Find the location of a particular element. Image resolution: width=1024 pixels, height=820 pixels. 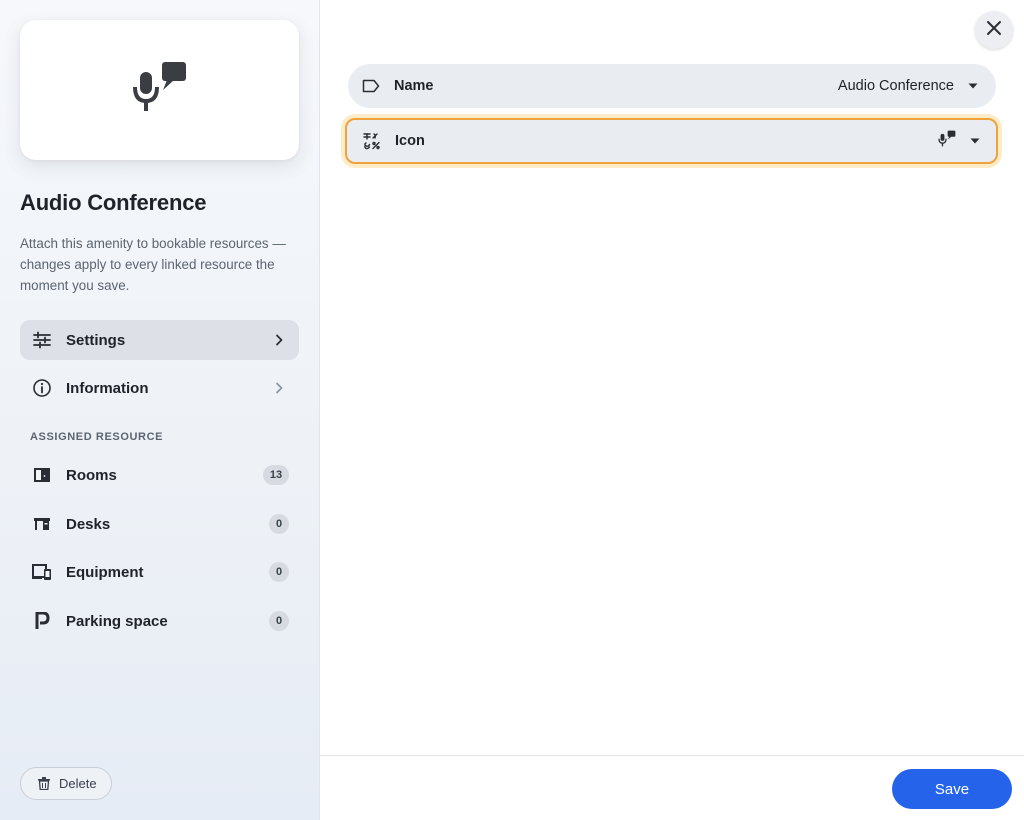

devices-icon is located at coordinates (42, 572).